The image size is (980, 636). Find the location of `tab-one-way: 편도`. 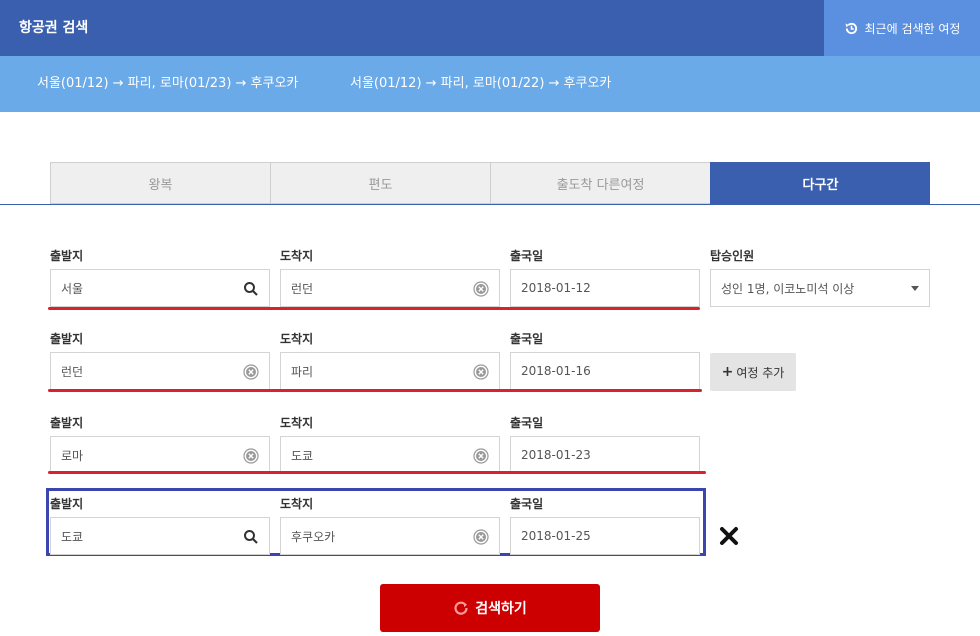

tab-one-way: 편도 is located at coordinates (380, 183).